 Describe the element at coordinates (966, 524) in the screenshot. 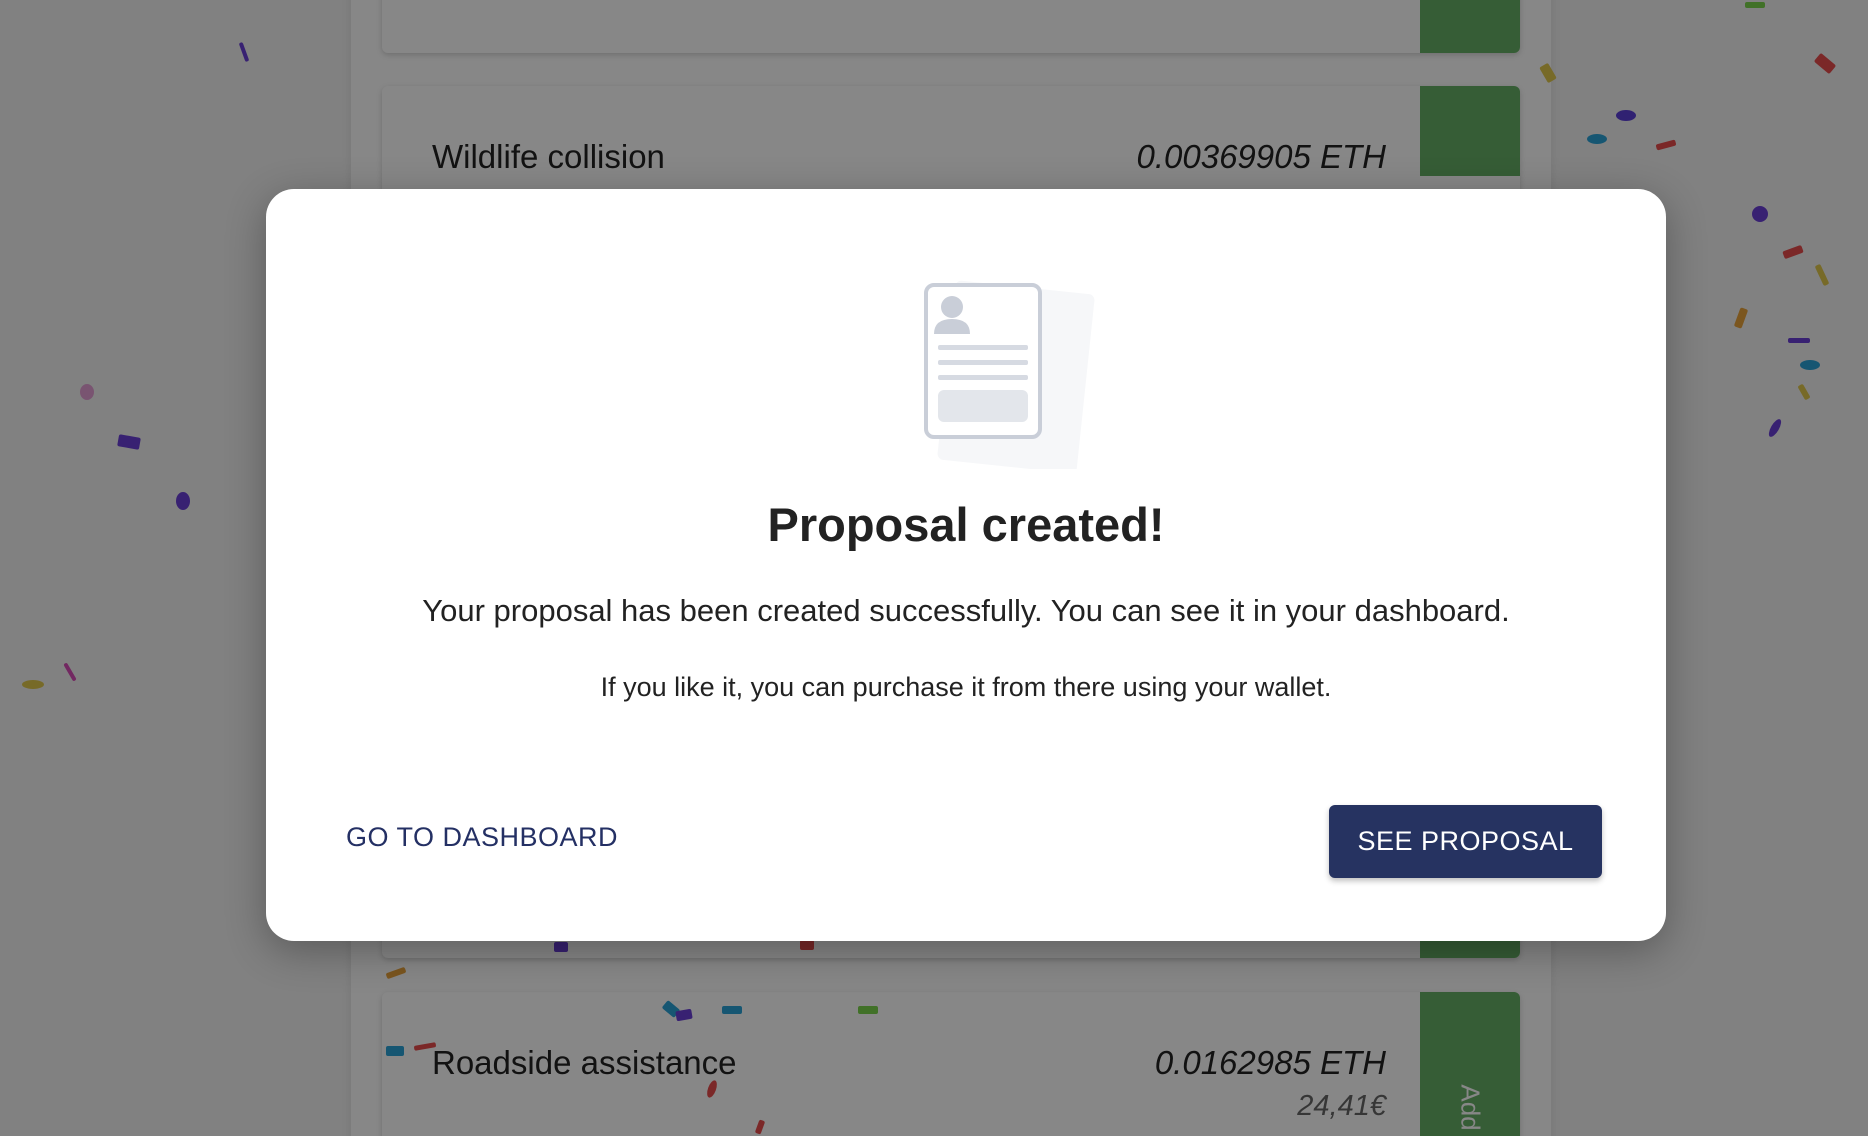

I see `dialog-title: Proposal created!` at that location.